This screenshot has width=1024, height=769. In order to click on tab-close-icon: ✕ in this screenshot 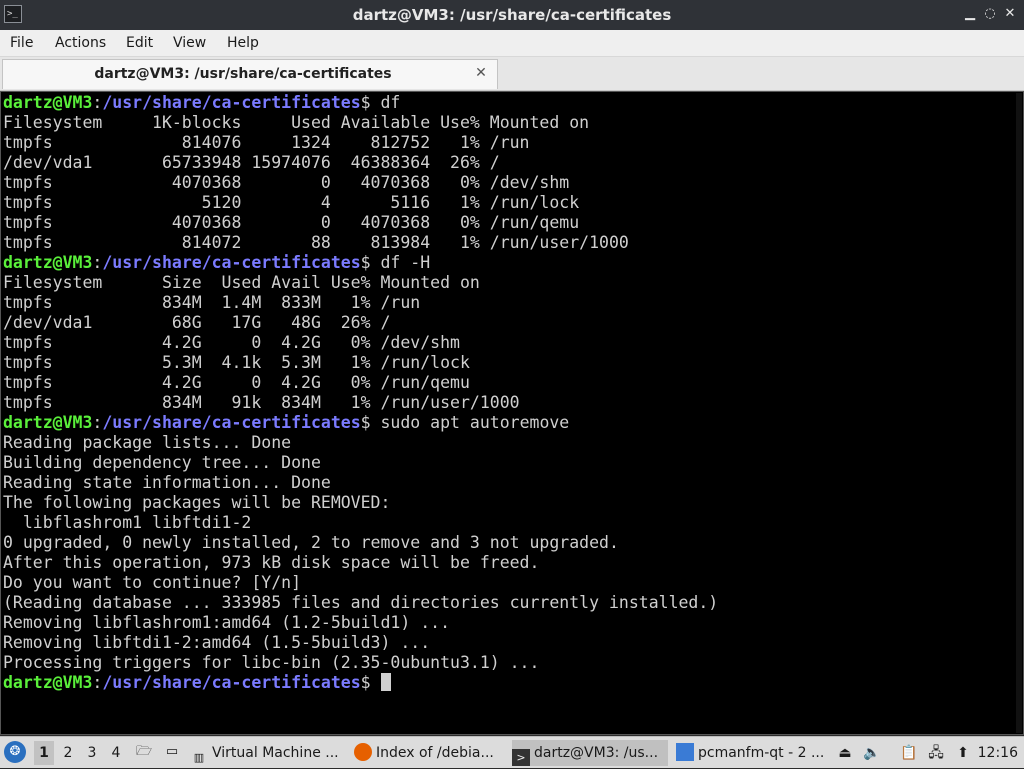, I will do `click(481, 73)`.